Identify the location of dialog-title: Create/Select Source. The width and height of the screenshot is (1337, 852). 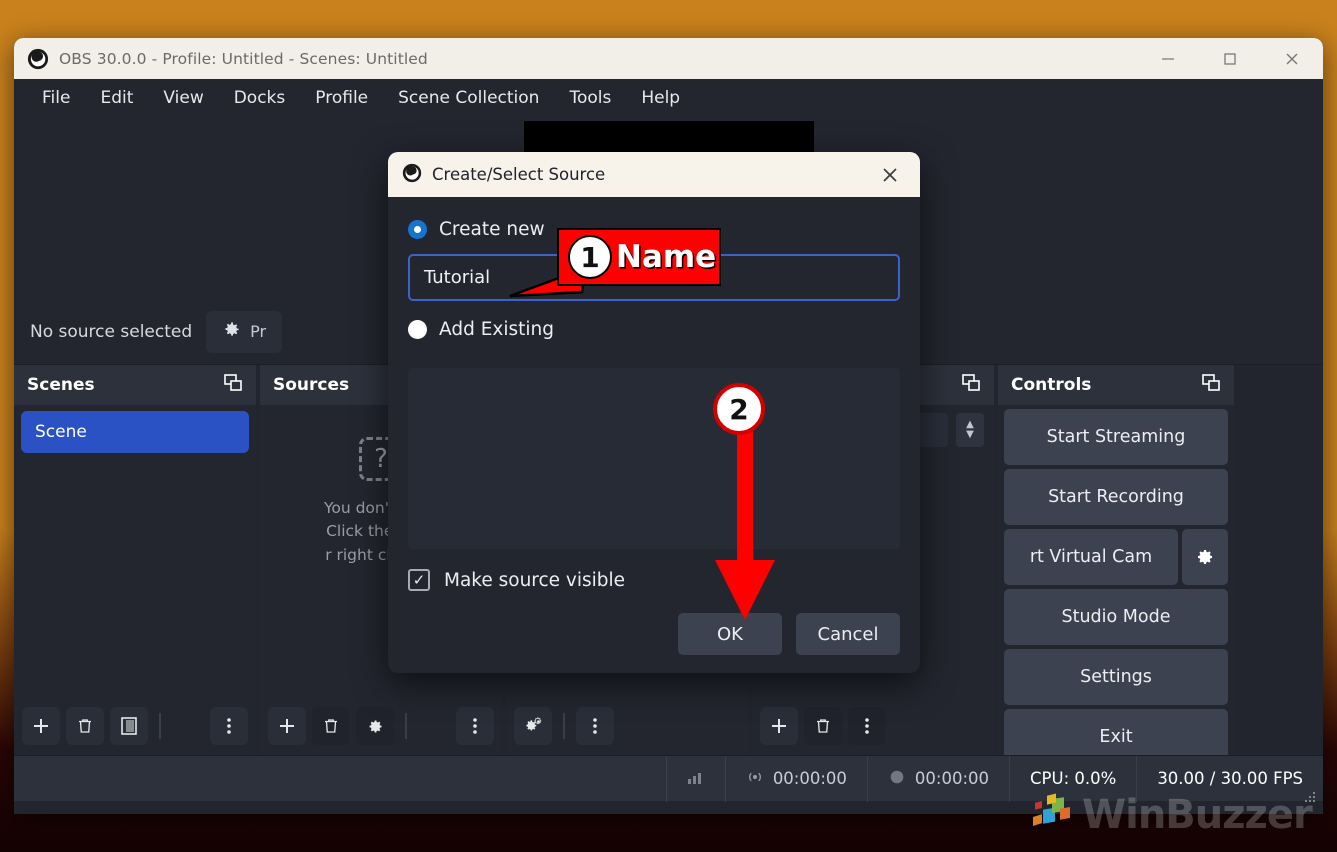
(519, 174).